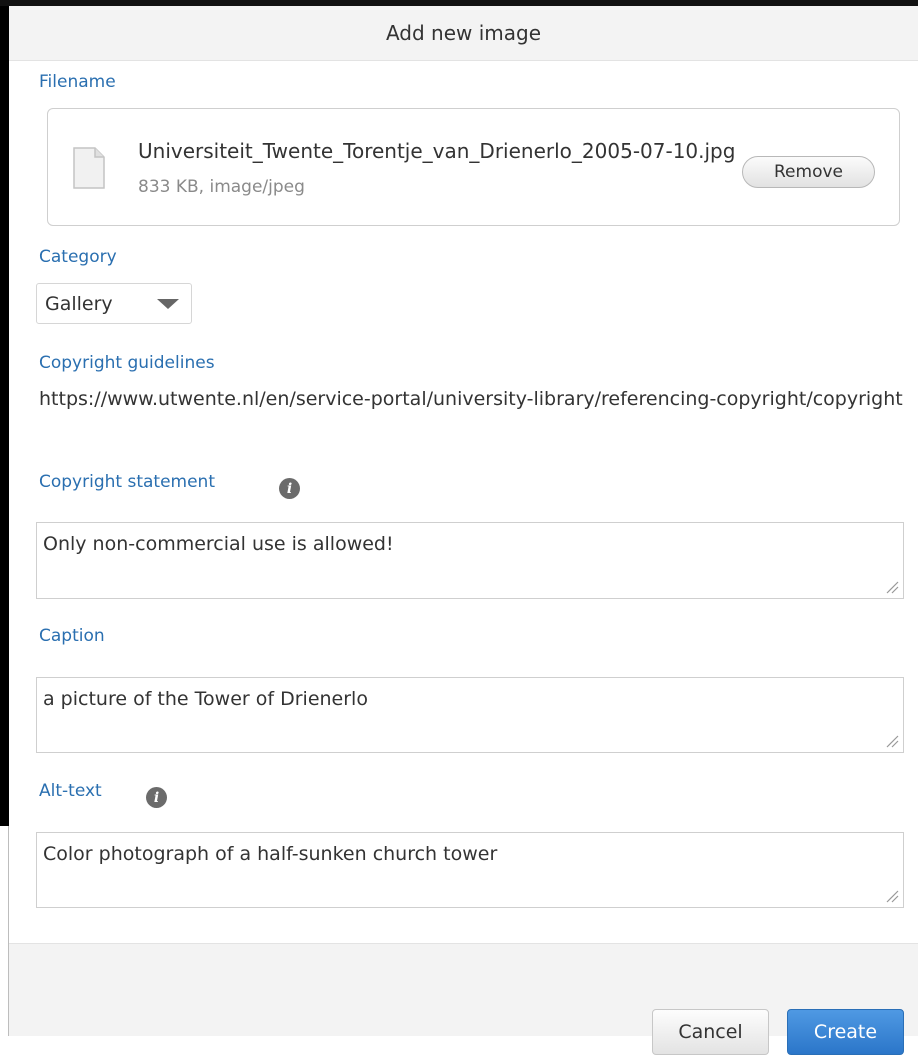 The image size is (918, 1055). What do you see at coordinates (70, 791) in the screenshot?
I see `alt-text-label: Alt-text` at bounding box center [70, 791].